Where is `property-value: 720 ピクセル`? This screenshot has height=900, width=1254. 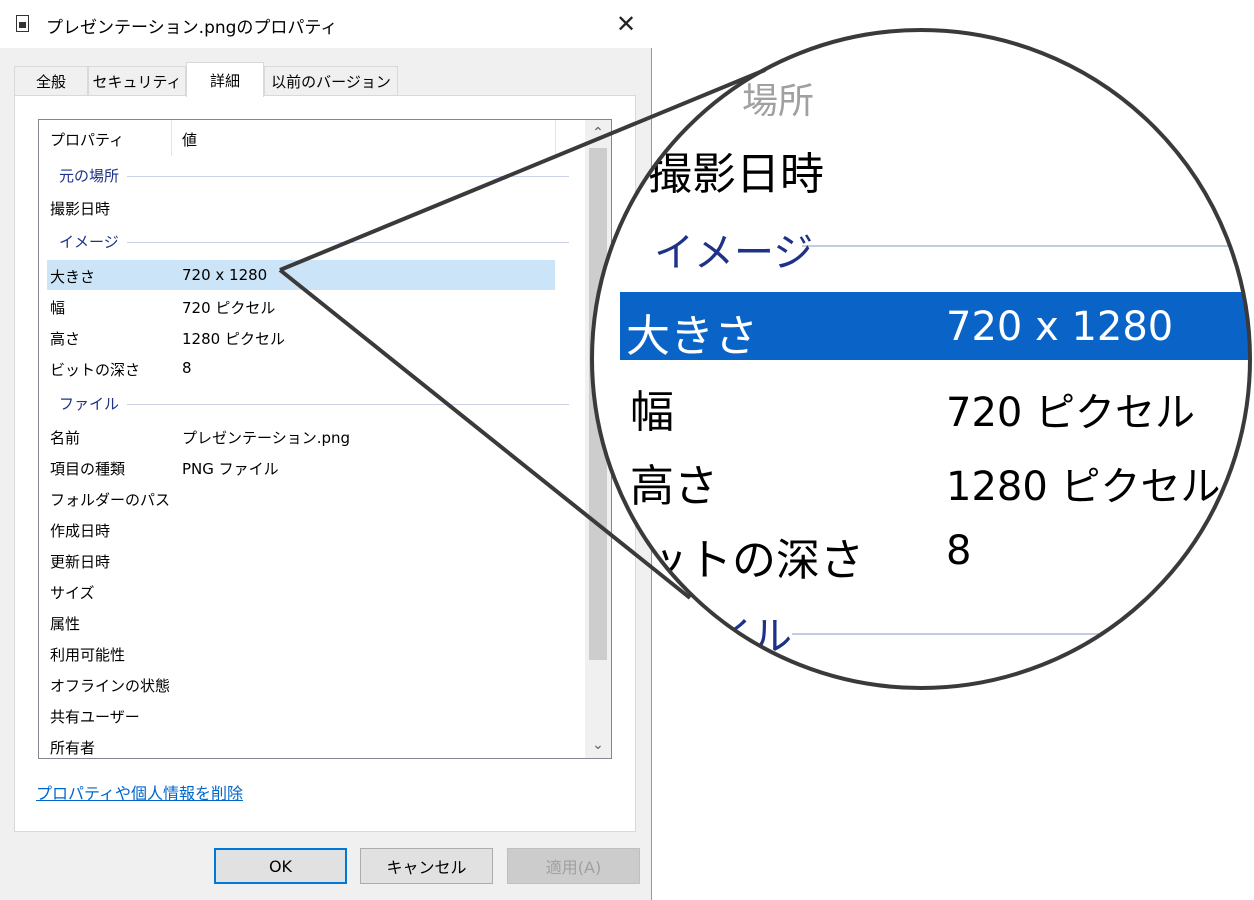
property-value: 720 ピクセル is located at coordinates (229, 308).